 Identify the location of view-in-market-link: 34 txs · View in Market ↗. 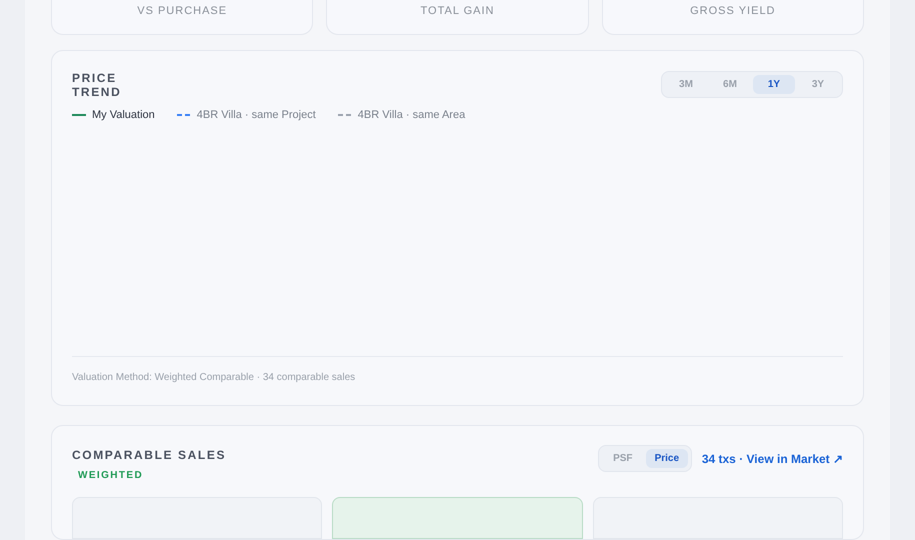
(772, 459).